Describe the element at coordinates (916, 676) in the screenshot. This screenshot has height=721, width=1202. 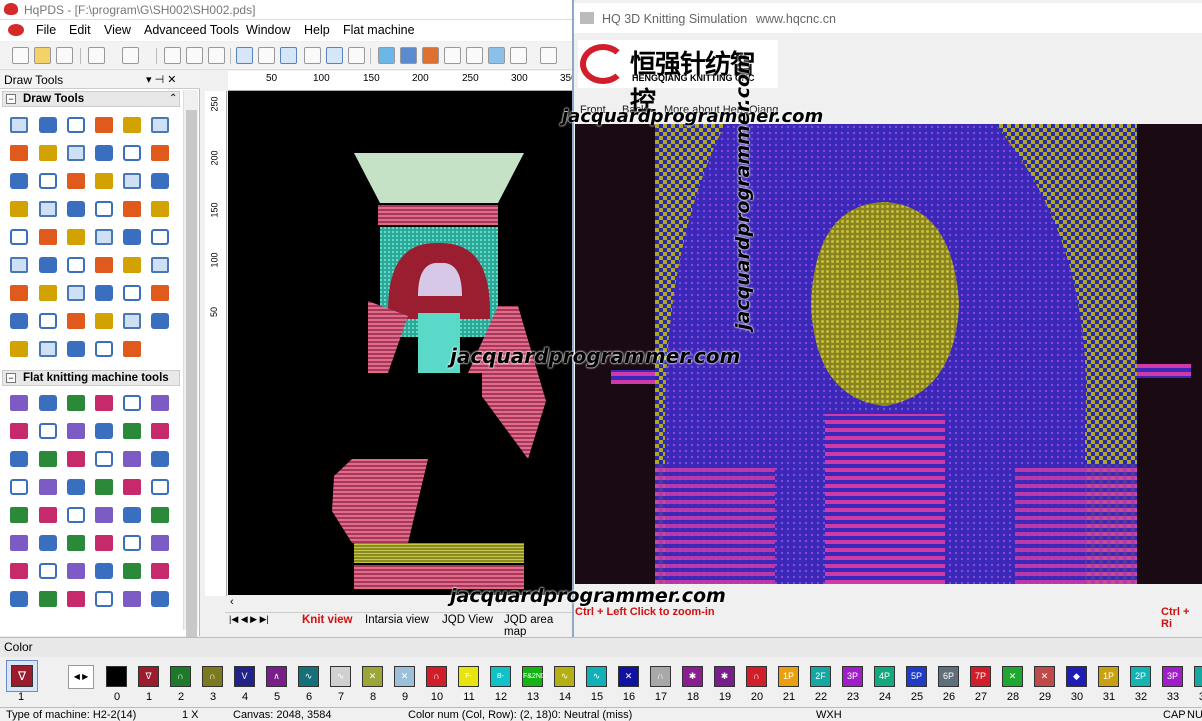
I see `color-swatch-25: 5P` at that location.